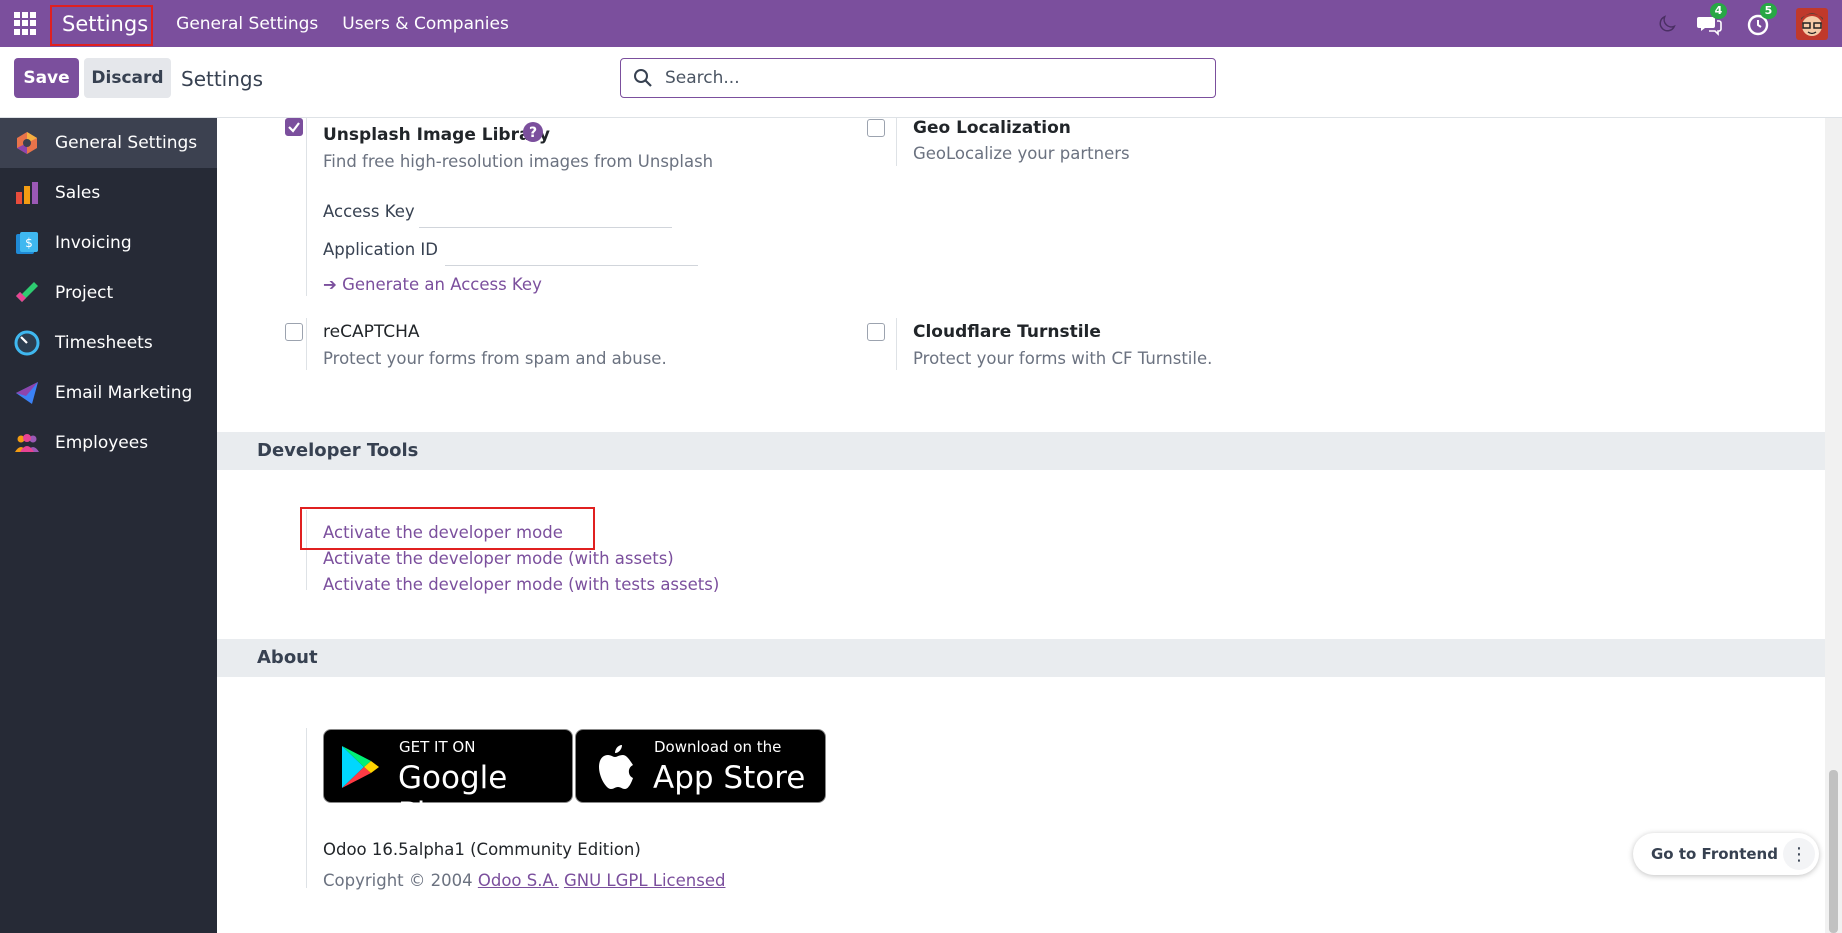 Image resolution: width=1842 pixels, height=933 pixels. Describe the element at coordinates (398, 880) in the screenshot. I see `copyright-text: Copyright © 2004` at that location.